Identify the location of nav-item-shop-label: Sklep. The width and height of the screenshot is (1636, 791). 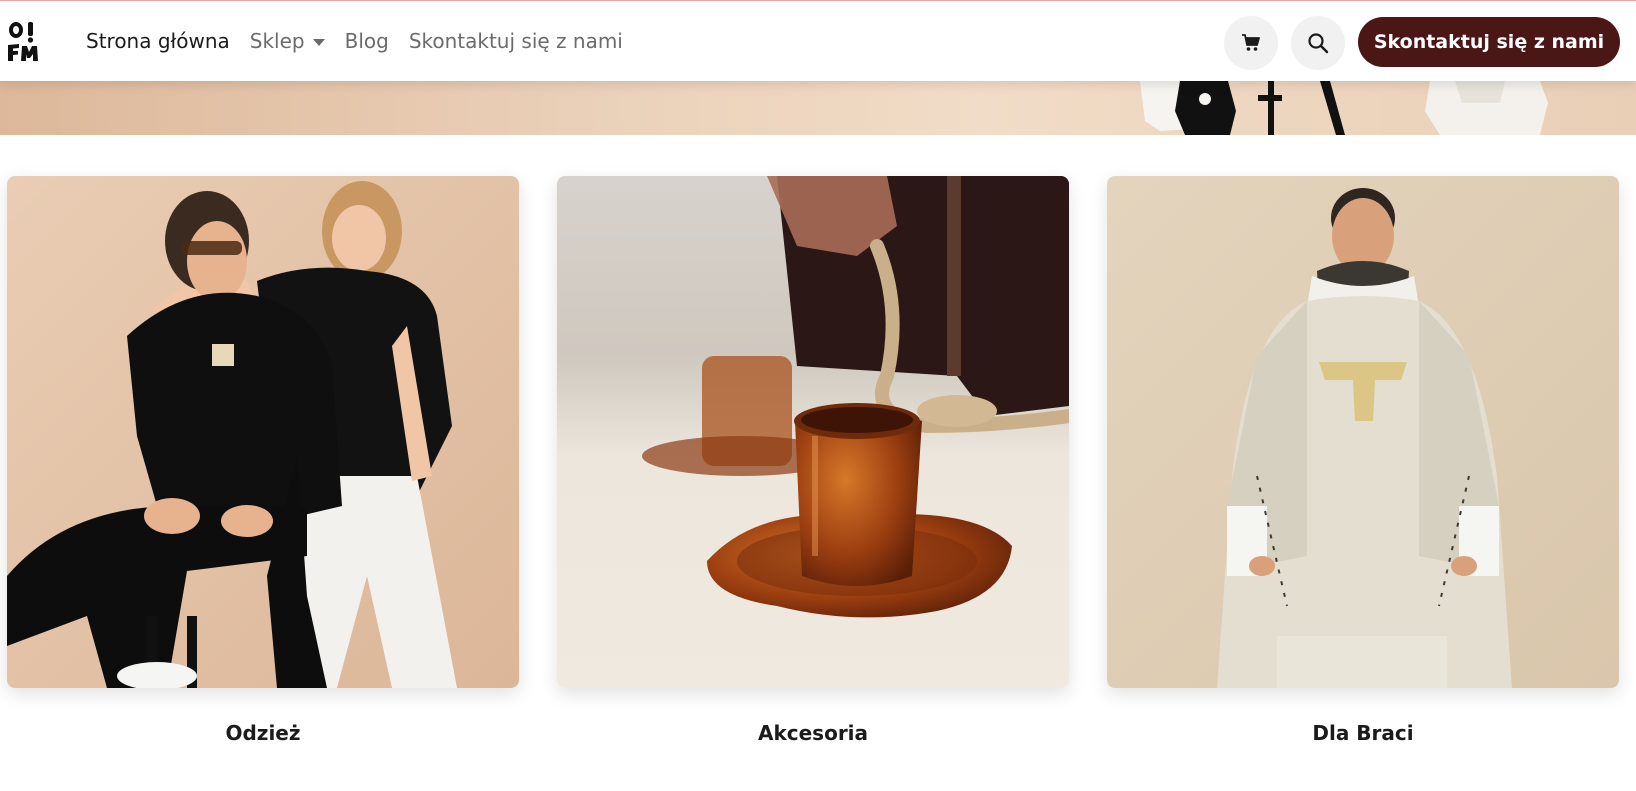
(277, 41).